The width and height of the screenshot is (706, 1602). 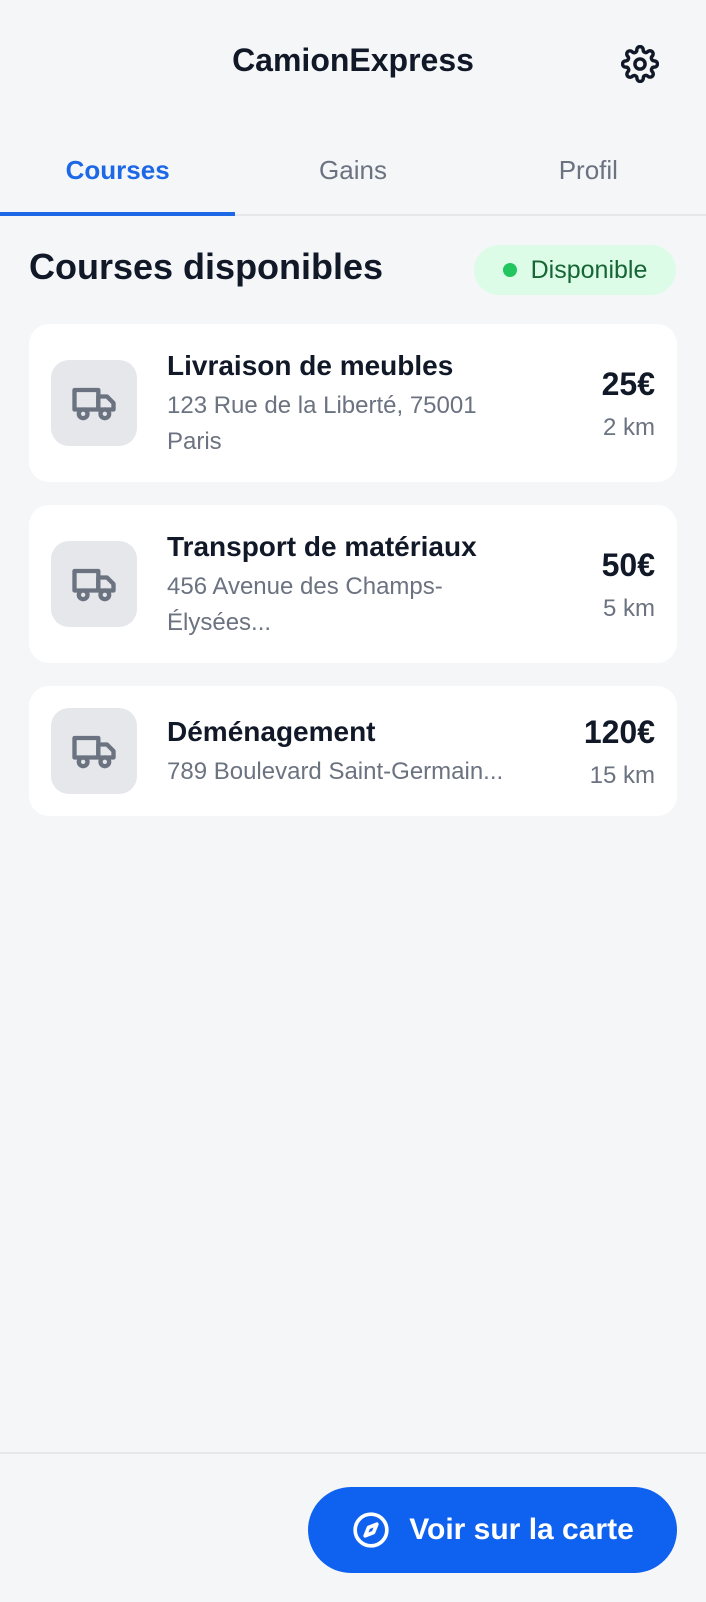 I want to click on status-dot-icon, so click(x=509, y=270).